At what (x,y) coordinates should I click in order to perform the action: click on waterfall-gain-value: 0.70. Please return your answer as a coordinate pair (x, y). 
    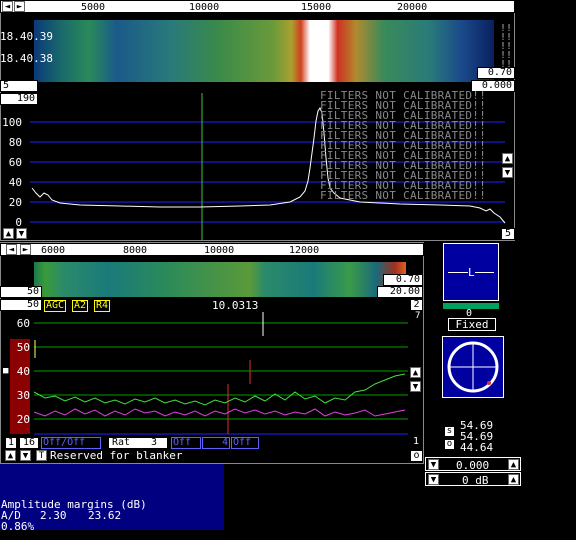
    Looking at the image, I should click on (496, 73).